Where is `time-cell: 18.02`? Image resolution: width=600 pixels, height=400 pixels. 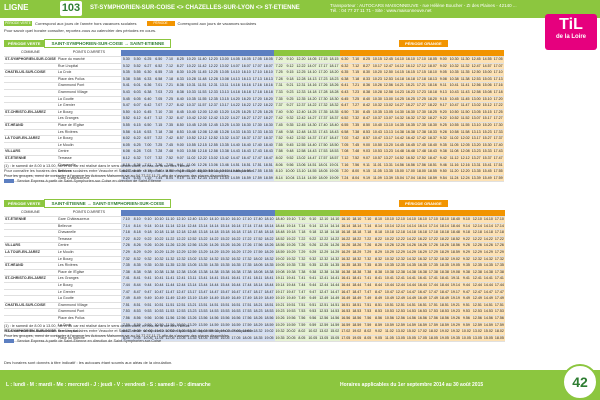 time-cell: 18.02 is located at coordinates (258, 260).